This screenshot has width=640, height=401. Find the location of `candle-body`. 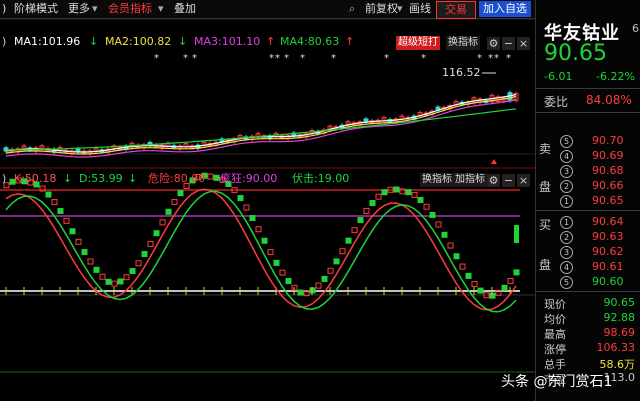

candle-body is located at coordinates (510, 97).